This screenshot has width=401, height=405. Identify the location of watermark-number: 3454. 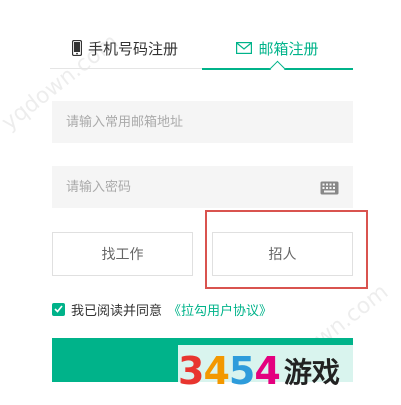
(229, 371).